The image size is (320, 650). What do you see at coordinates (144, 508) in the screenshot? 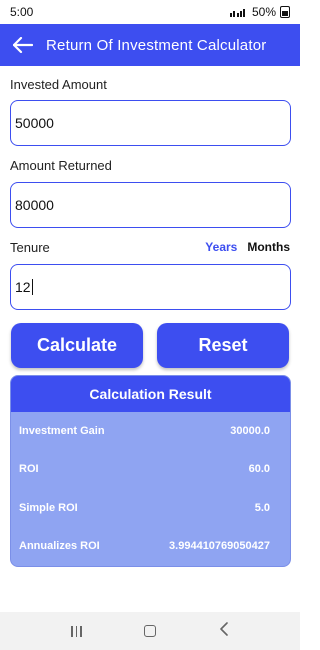
I see `result-row-simple-roi: Simple ROI 5.0` at bounding box center [144, 508].